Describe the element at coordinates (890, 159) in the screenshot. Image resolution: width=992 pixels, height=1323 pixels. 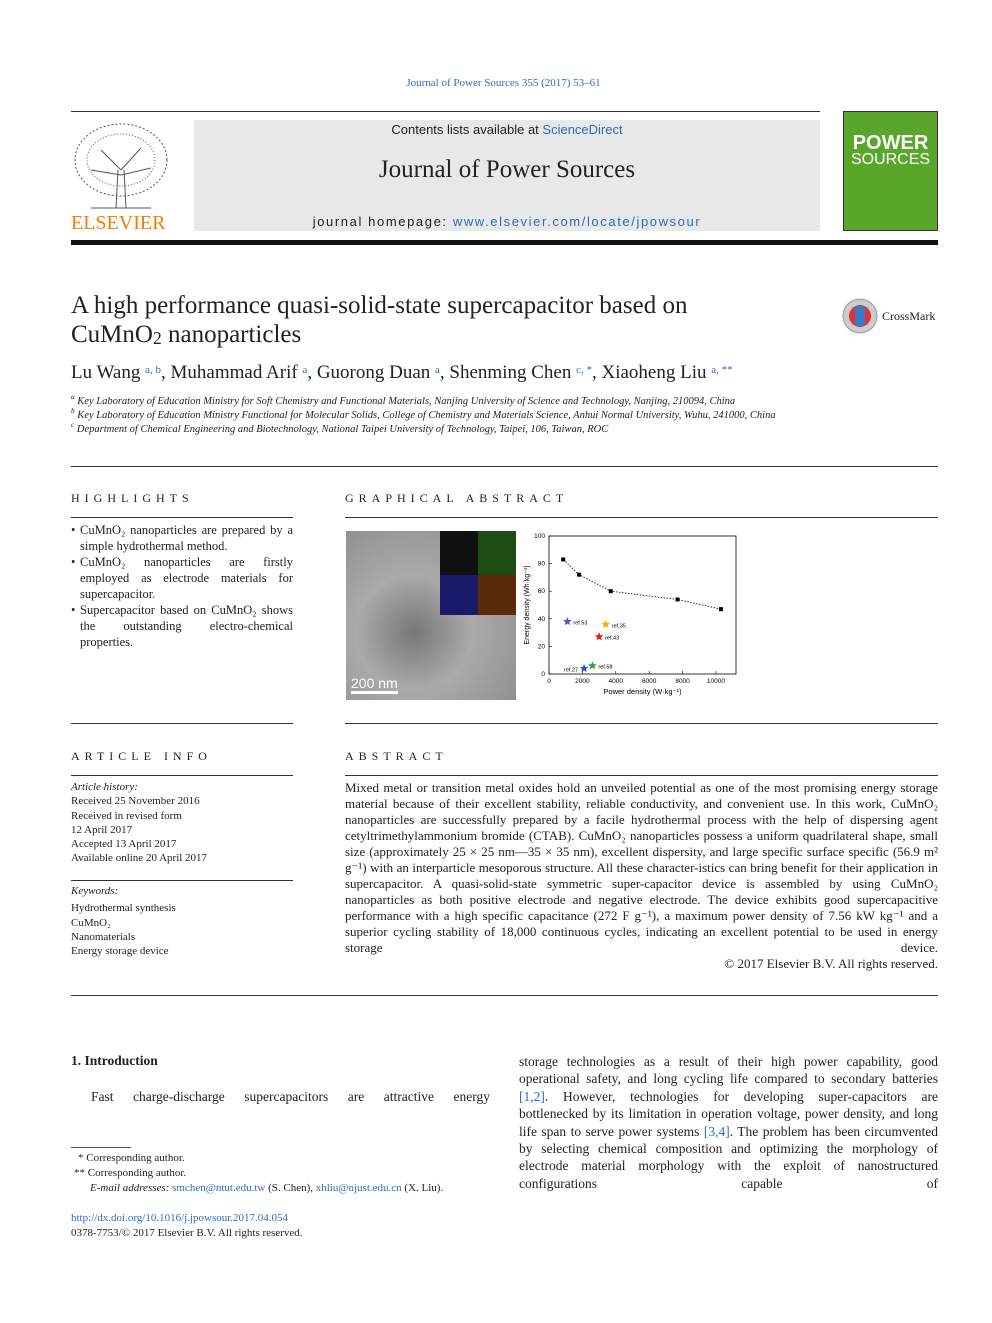
I see `cover-subtitle: SOURCES` at that location.